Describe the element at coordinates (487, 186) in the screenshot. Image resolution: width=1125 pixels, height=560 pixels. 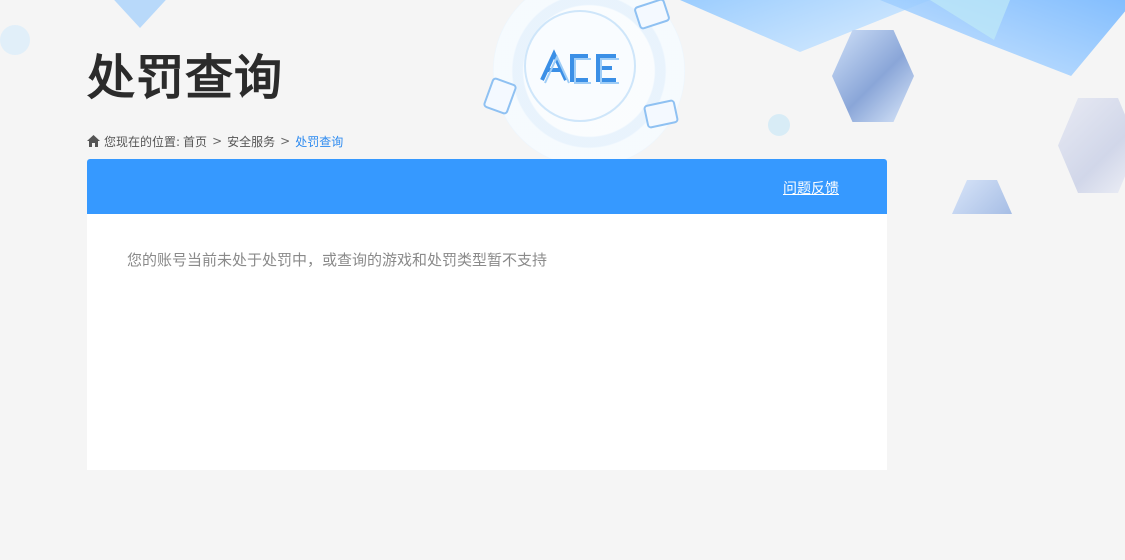
I see `panel-header: 问题反馈` at that location.